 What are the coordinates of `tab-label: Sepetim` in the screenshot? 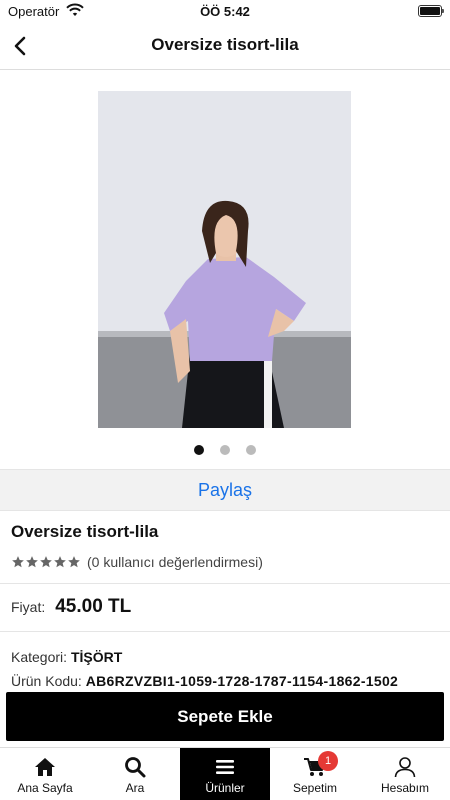 It's located at (315, 788).